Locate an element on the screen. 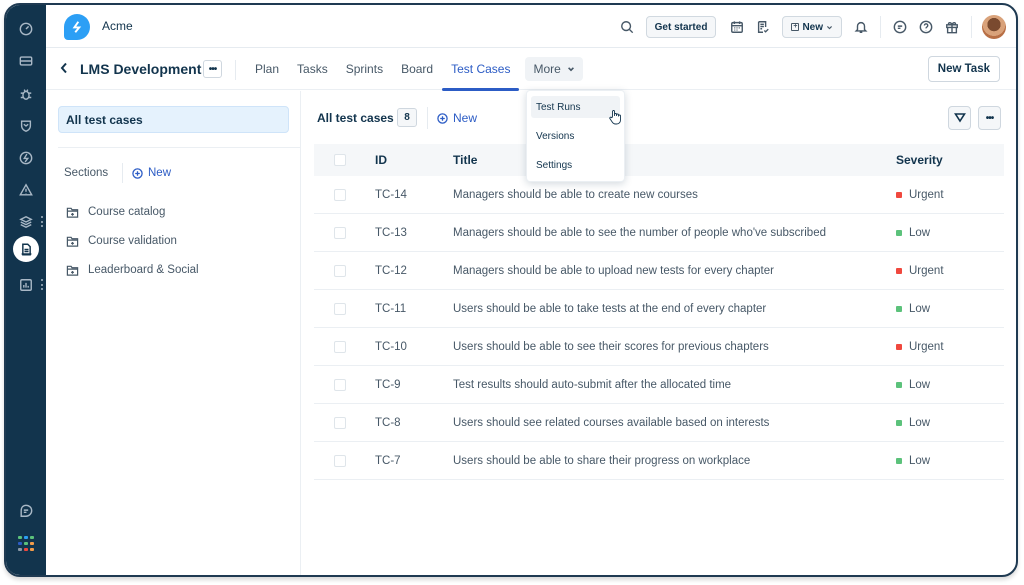 This screenshot has height=585, width=1024. test-case-id: TC-11 is located at coordinates (414, 309).